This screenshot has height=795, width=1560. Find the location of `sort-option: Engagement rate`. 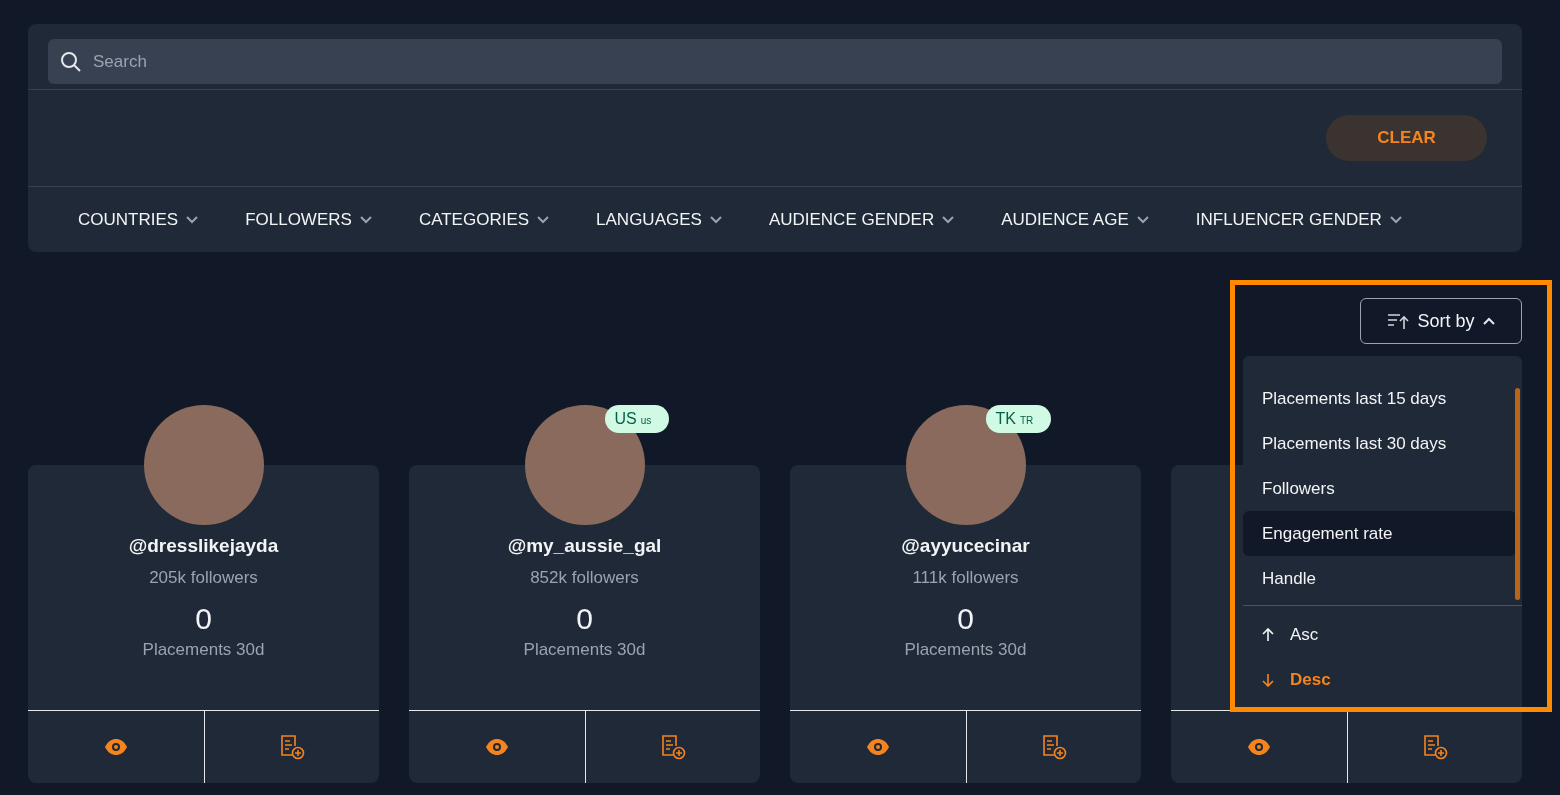

sort-option: Engagement rate is located at coordinates (1379, 533).